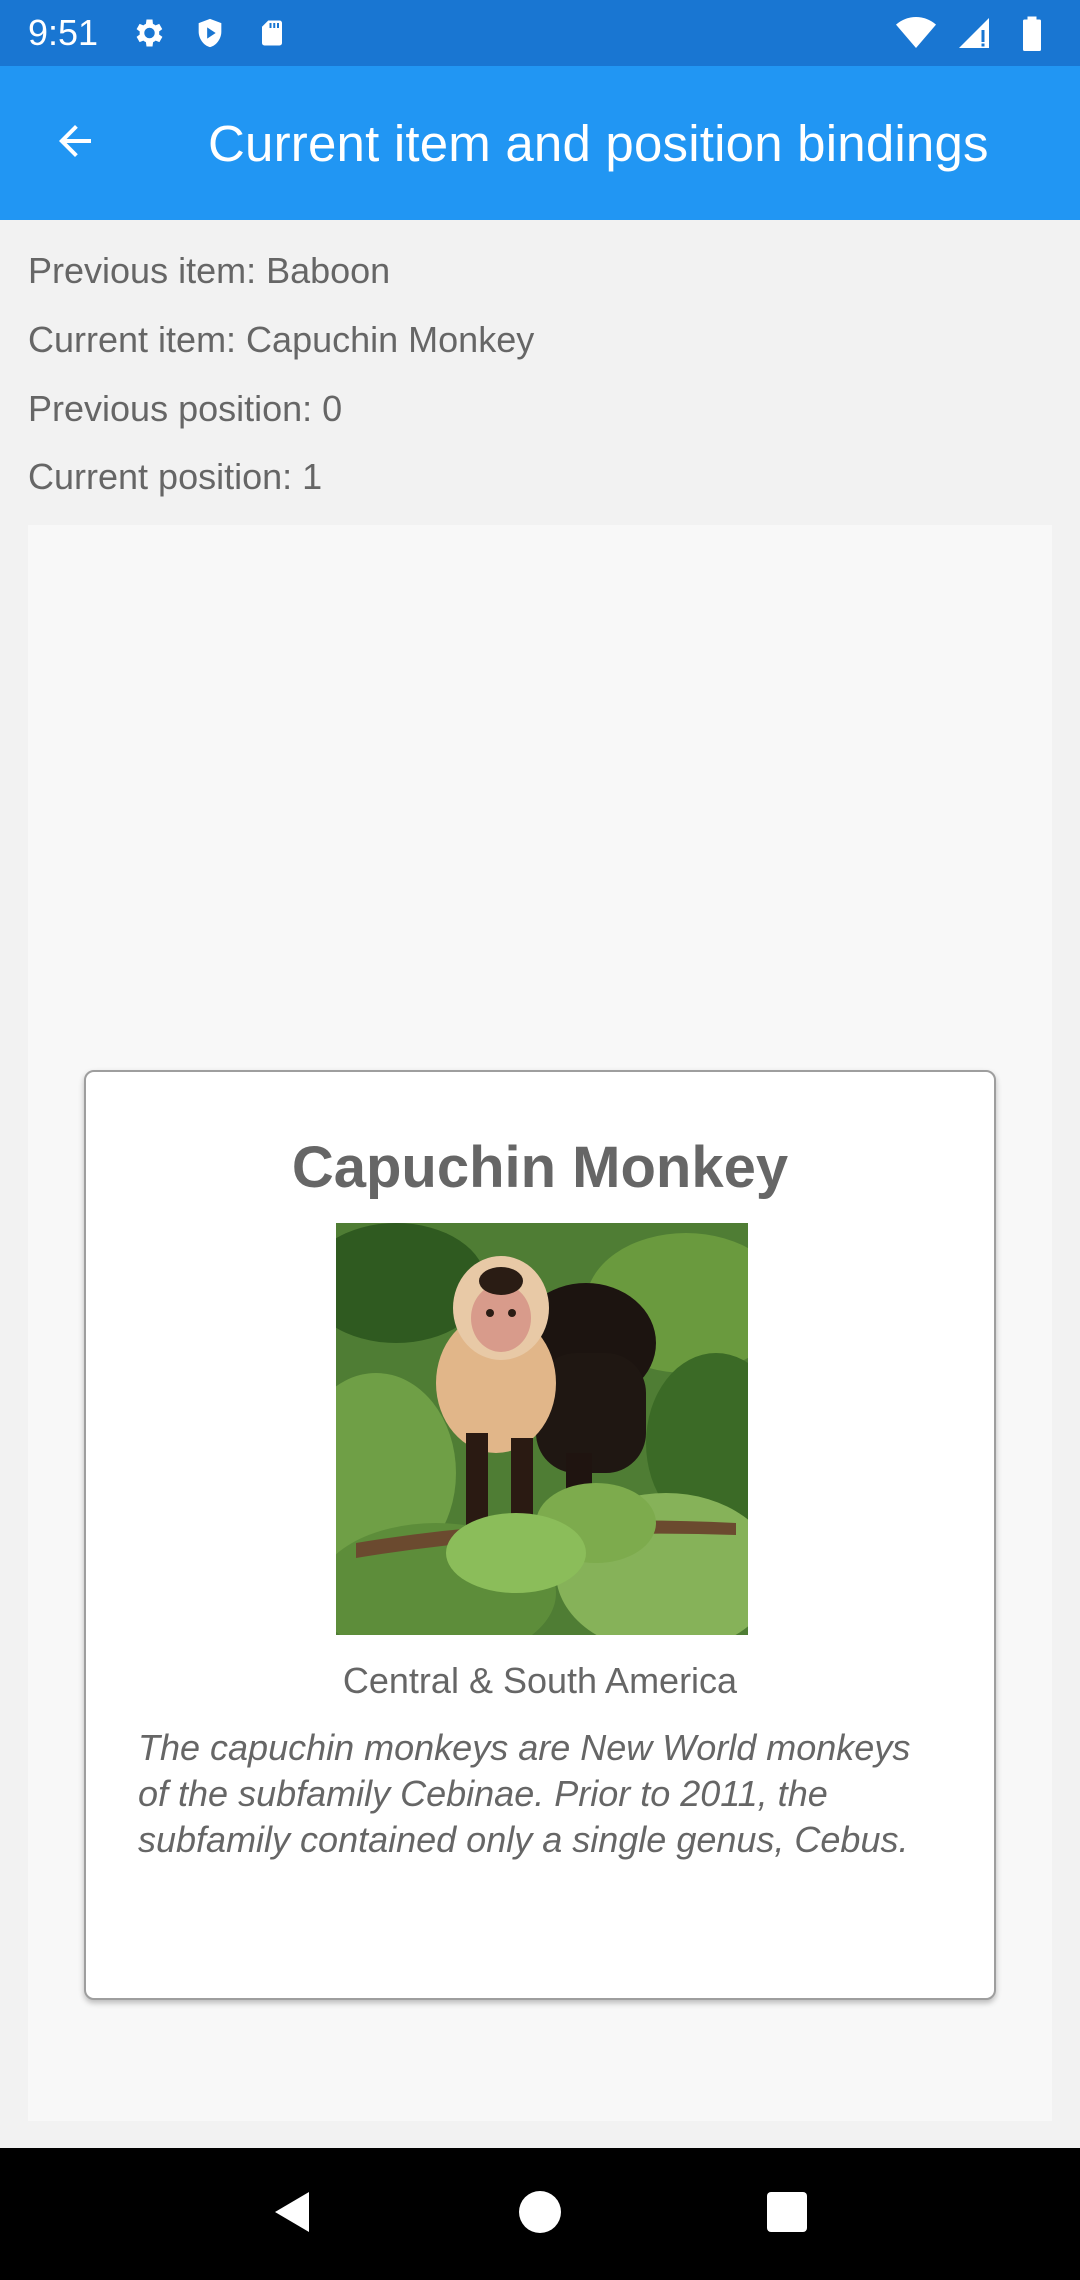 The height and width of the screenshot is (2280, 1080). I want to click on home-circle-icon, so click(539, 2214).